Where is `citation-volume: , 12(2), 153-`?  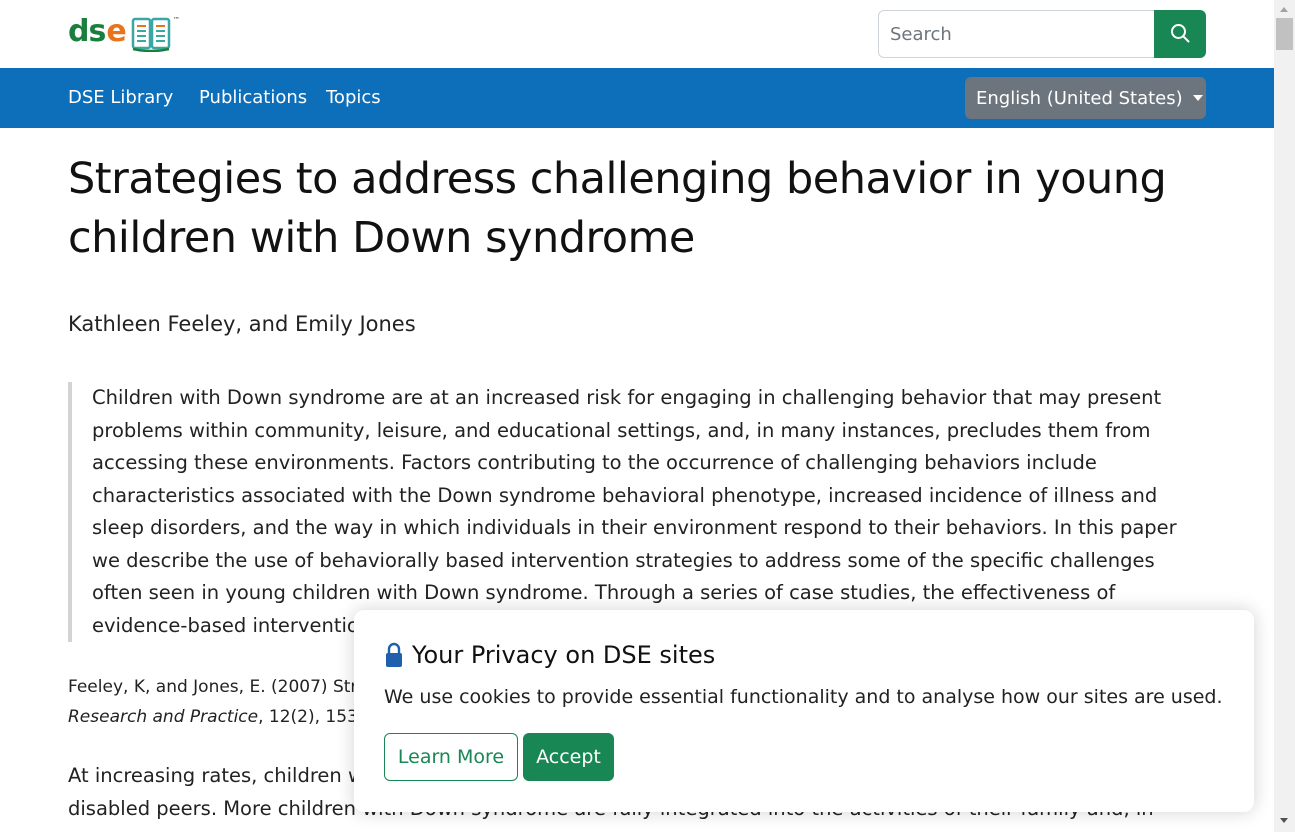 citation-volume: , 12(2), 153- is located at coordinates (311, 717).